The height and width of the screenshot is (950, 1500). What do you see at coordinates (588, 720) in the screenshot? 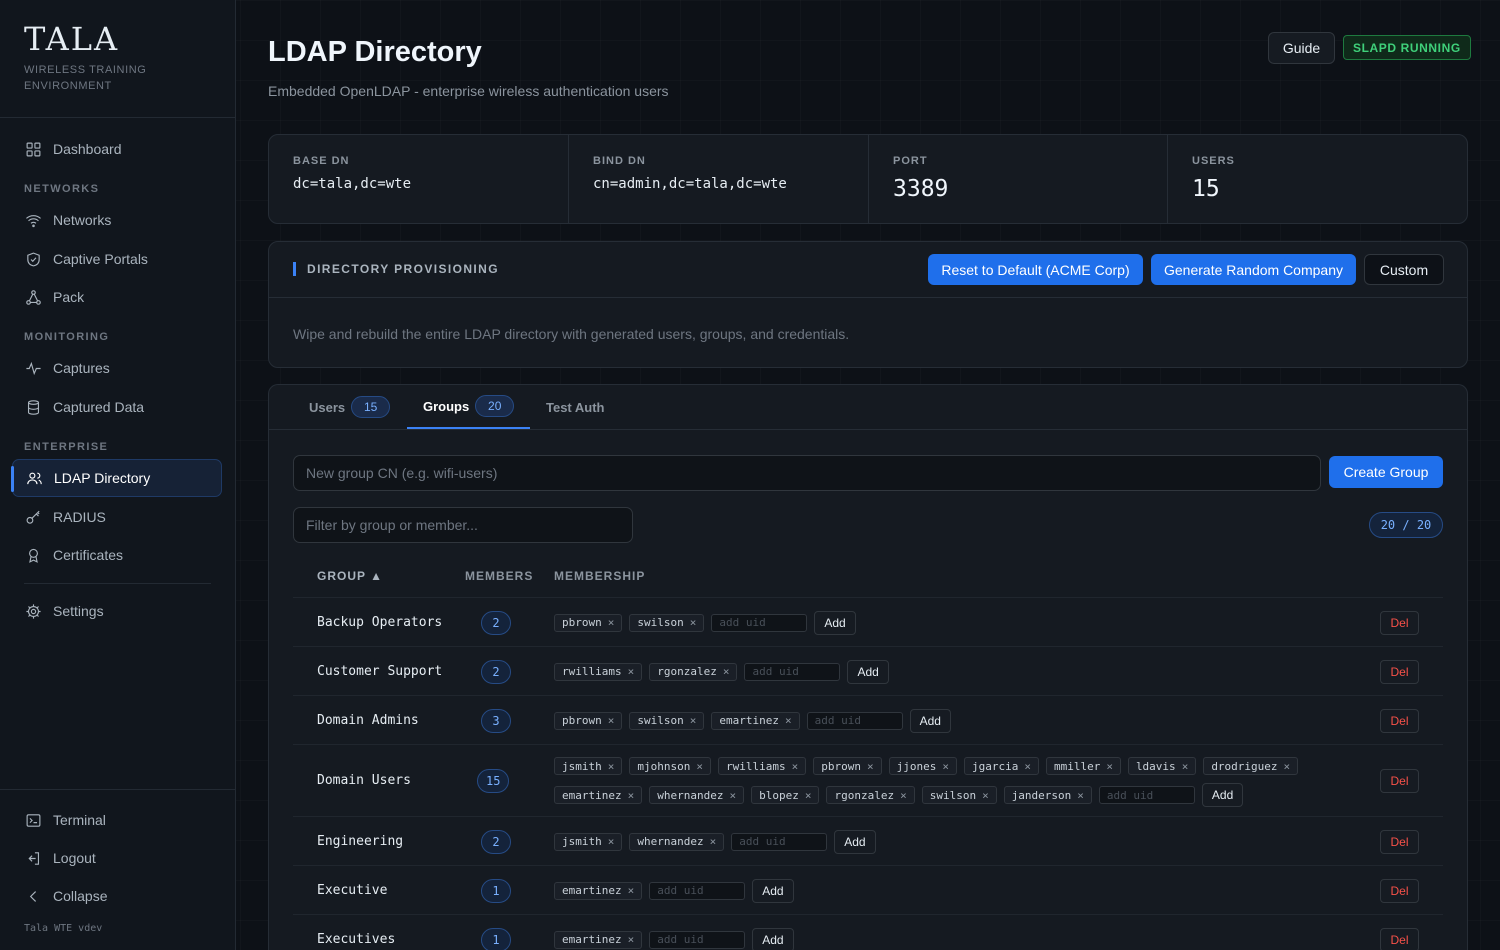
I see `member-chip: pbrown ×` at bounding box center [588, 720].